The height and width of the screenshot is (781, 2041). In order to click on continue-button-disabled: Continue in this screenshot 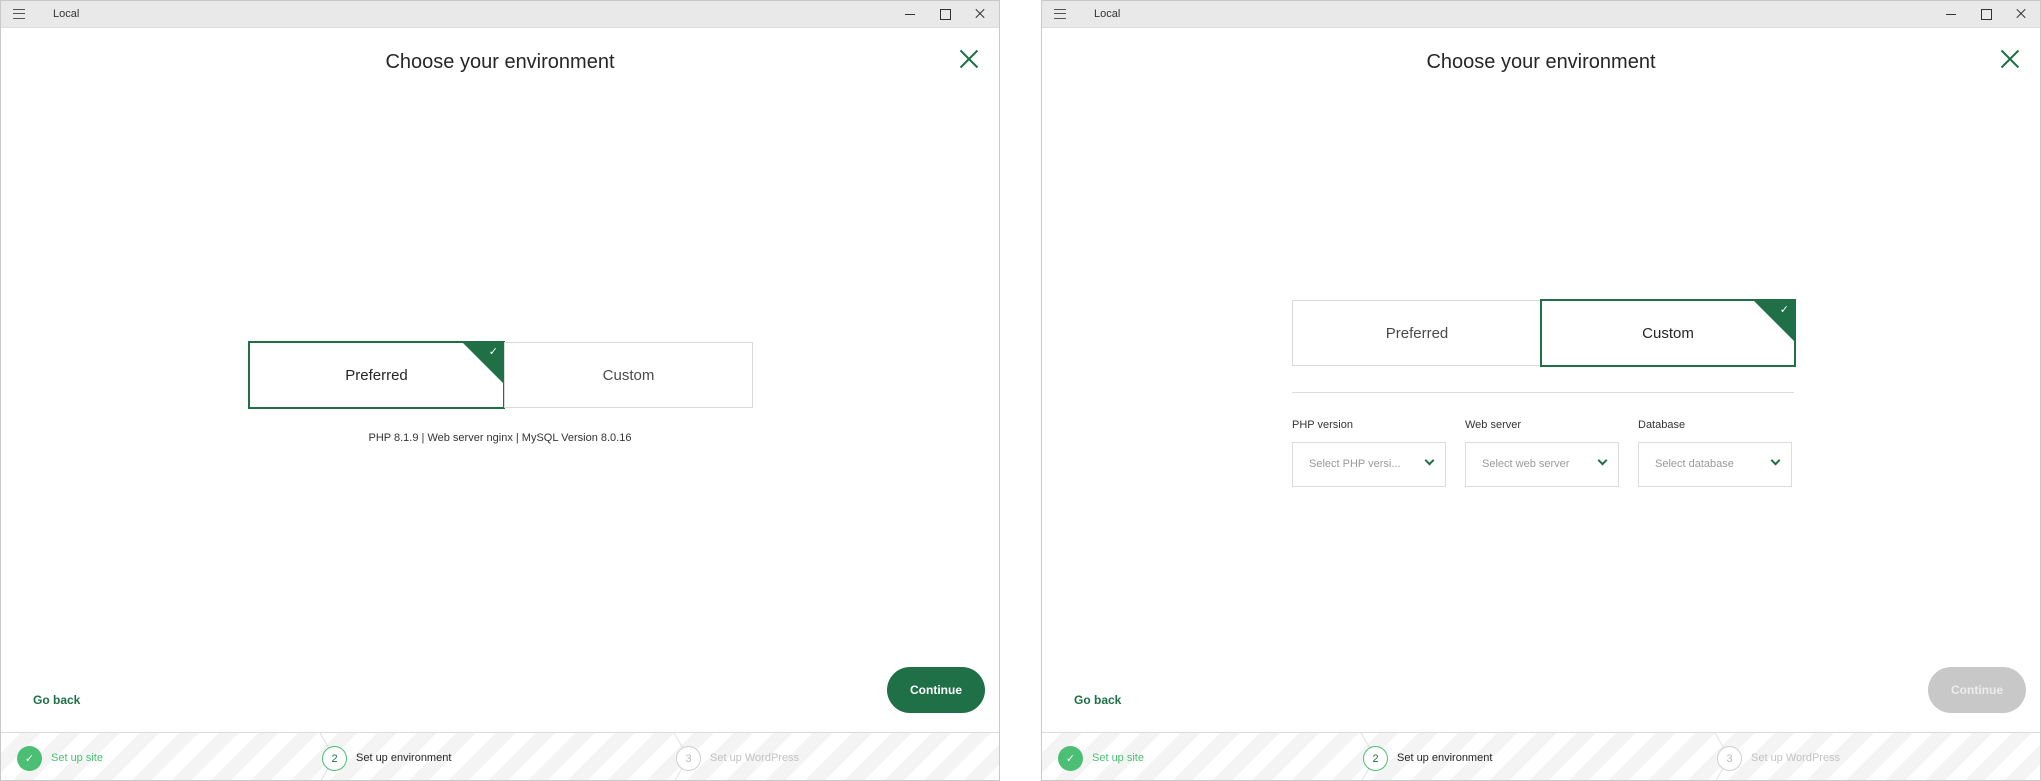, I will do `click(1977, 690)`.